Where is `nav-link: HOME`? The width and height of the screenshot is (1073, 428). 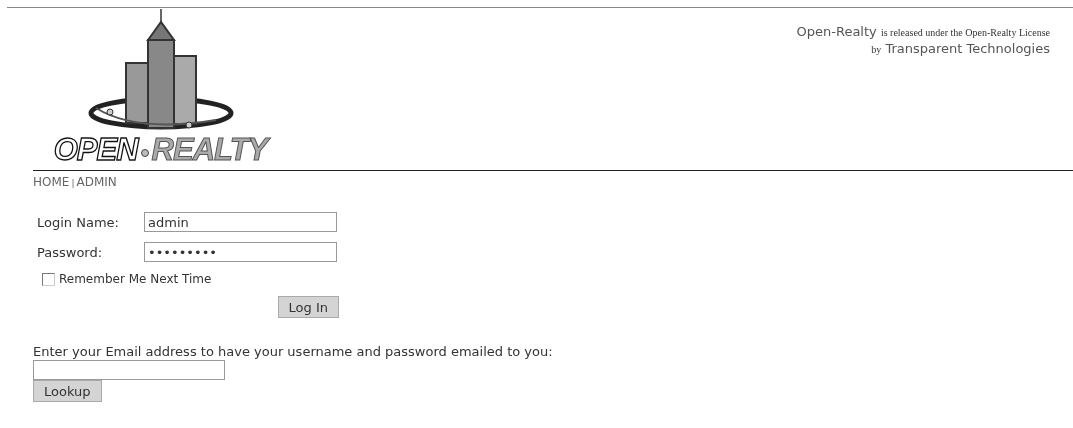 nav-link: HOME is located at coordinates (51, 182).